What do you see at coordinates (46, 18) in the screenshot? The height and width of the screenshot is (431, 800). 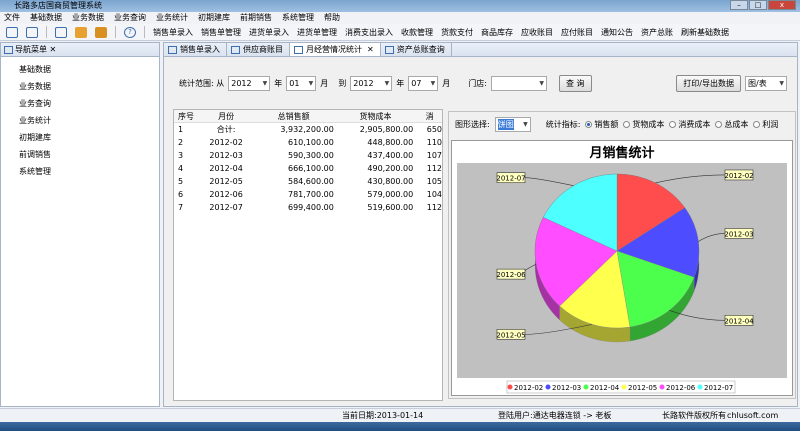 I see `menu-item: 基础数据` at bounding box center [46, 18].